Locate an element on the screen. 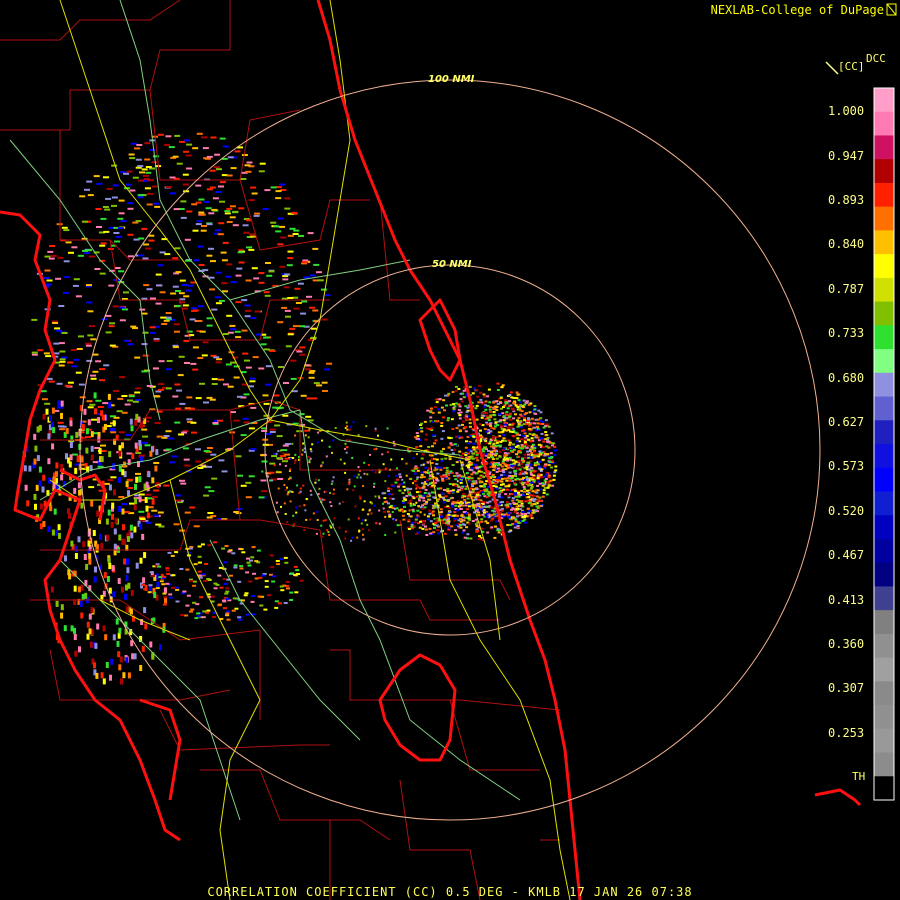  legend-tick: 0.893 is located at coordinates (846, 200).